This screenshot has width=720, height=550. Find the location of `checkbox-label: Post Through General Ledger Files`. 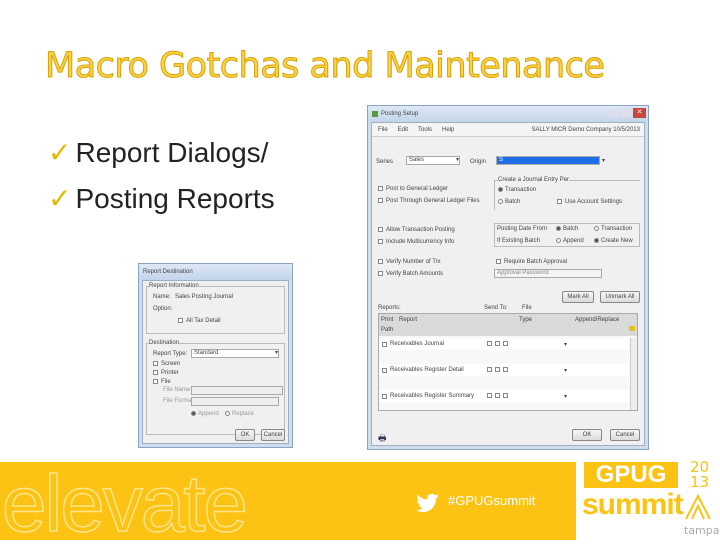

checkbox-label: Post Through General Ledger Files is located at coordinates (433, 201).